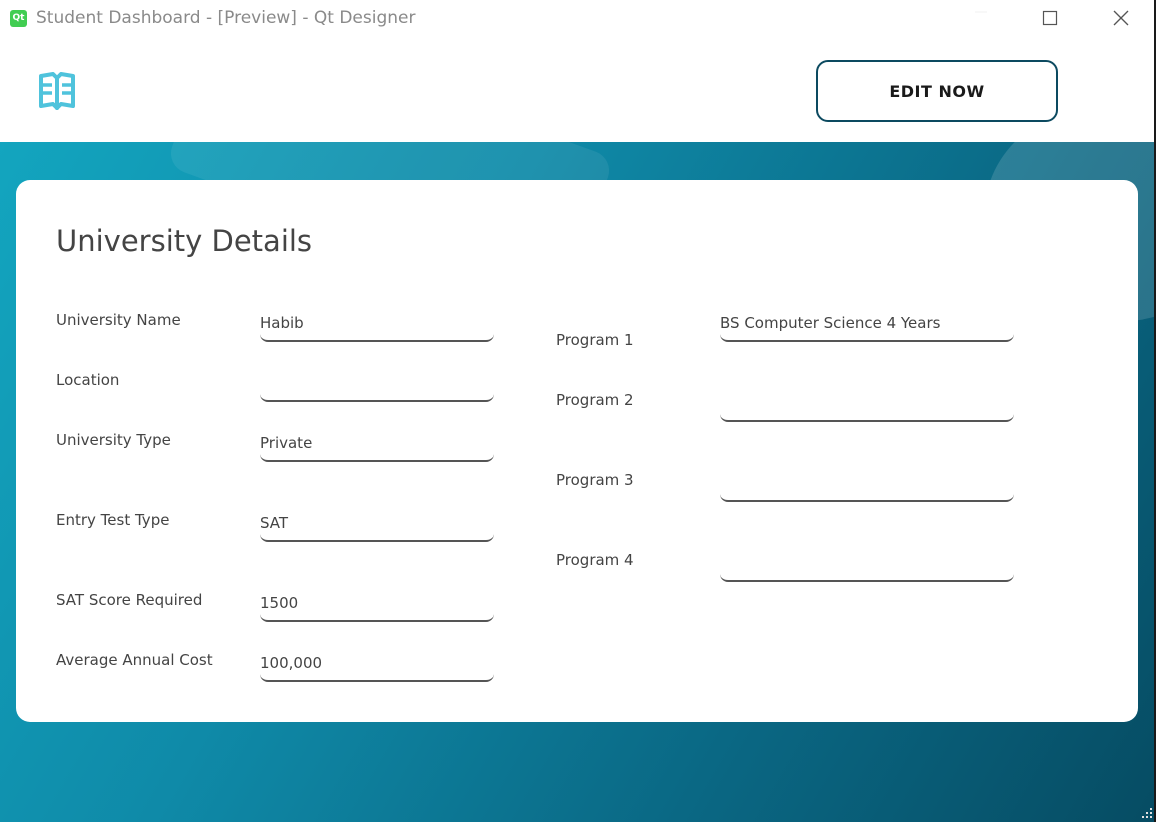 Image resolution: width=1156 pixels, height=822 pixels. I want to click on university-name-label: University Name, so click(118, 320).